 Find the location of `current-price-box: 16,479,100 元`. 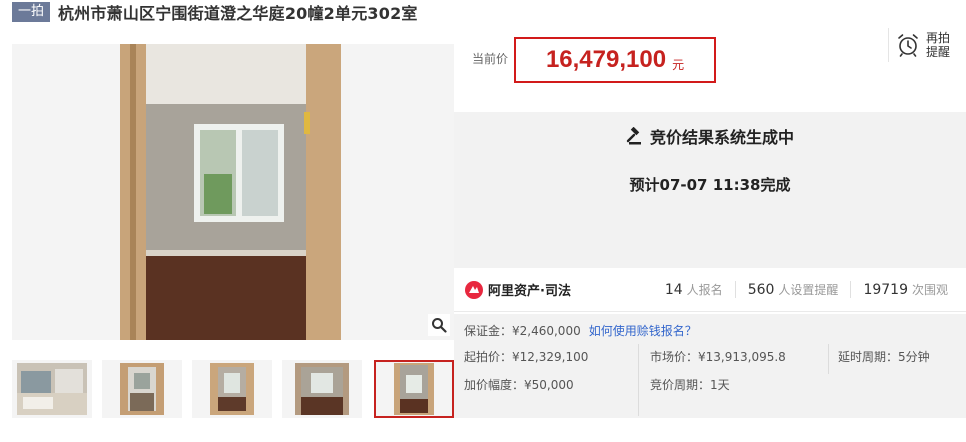

current-price-box: 16,479,100 元 is located at coordinates (615, 60).